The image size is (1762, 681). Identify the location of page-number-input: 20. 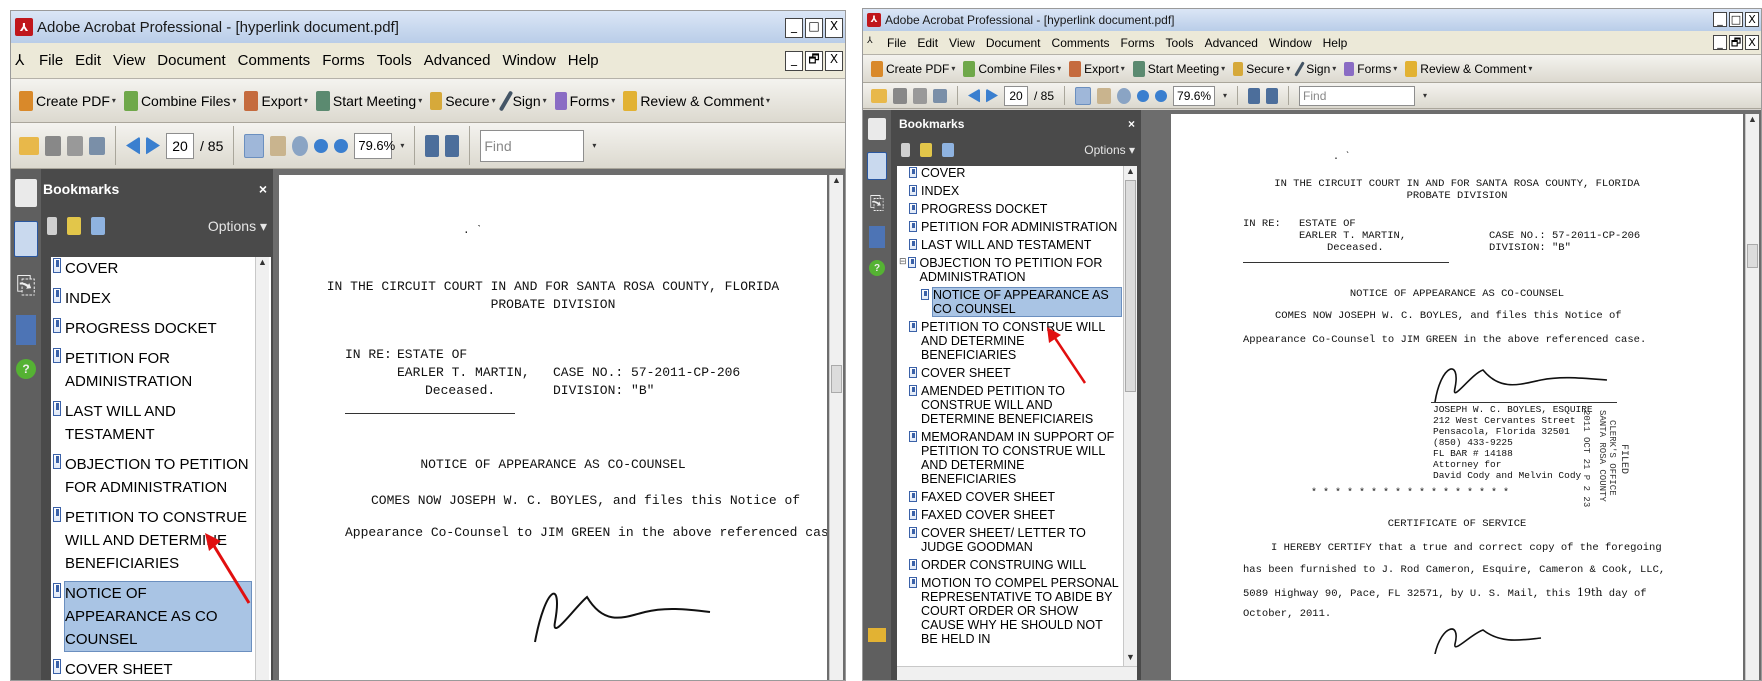
(180, 145).